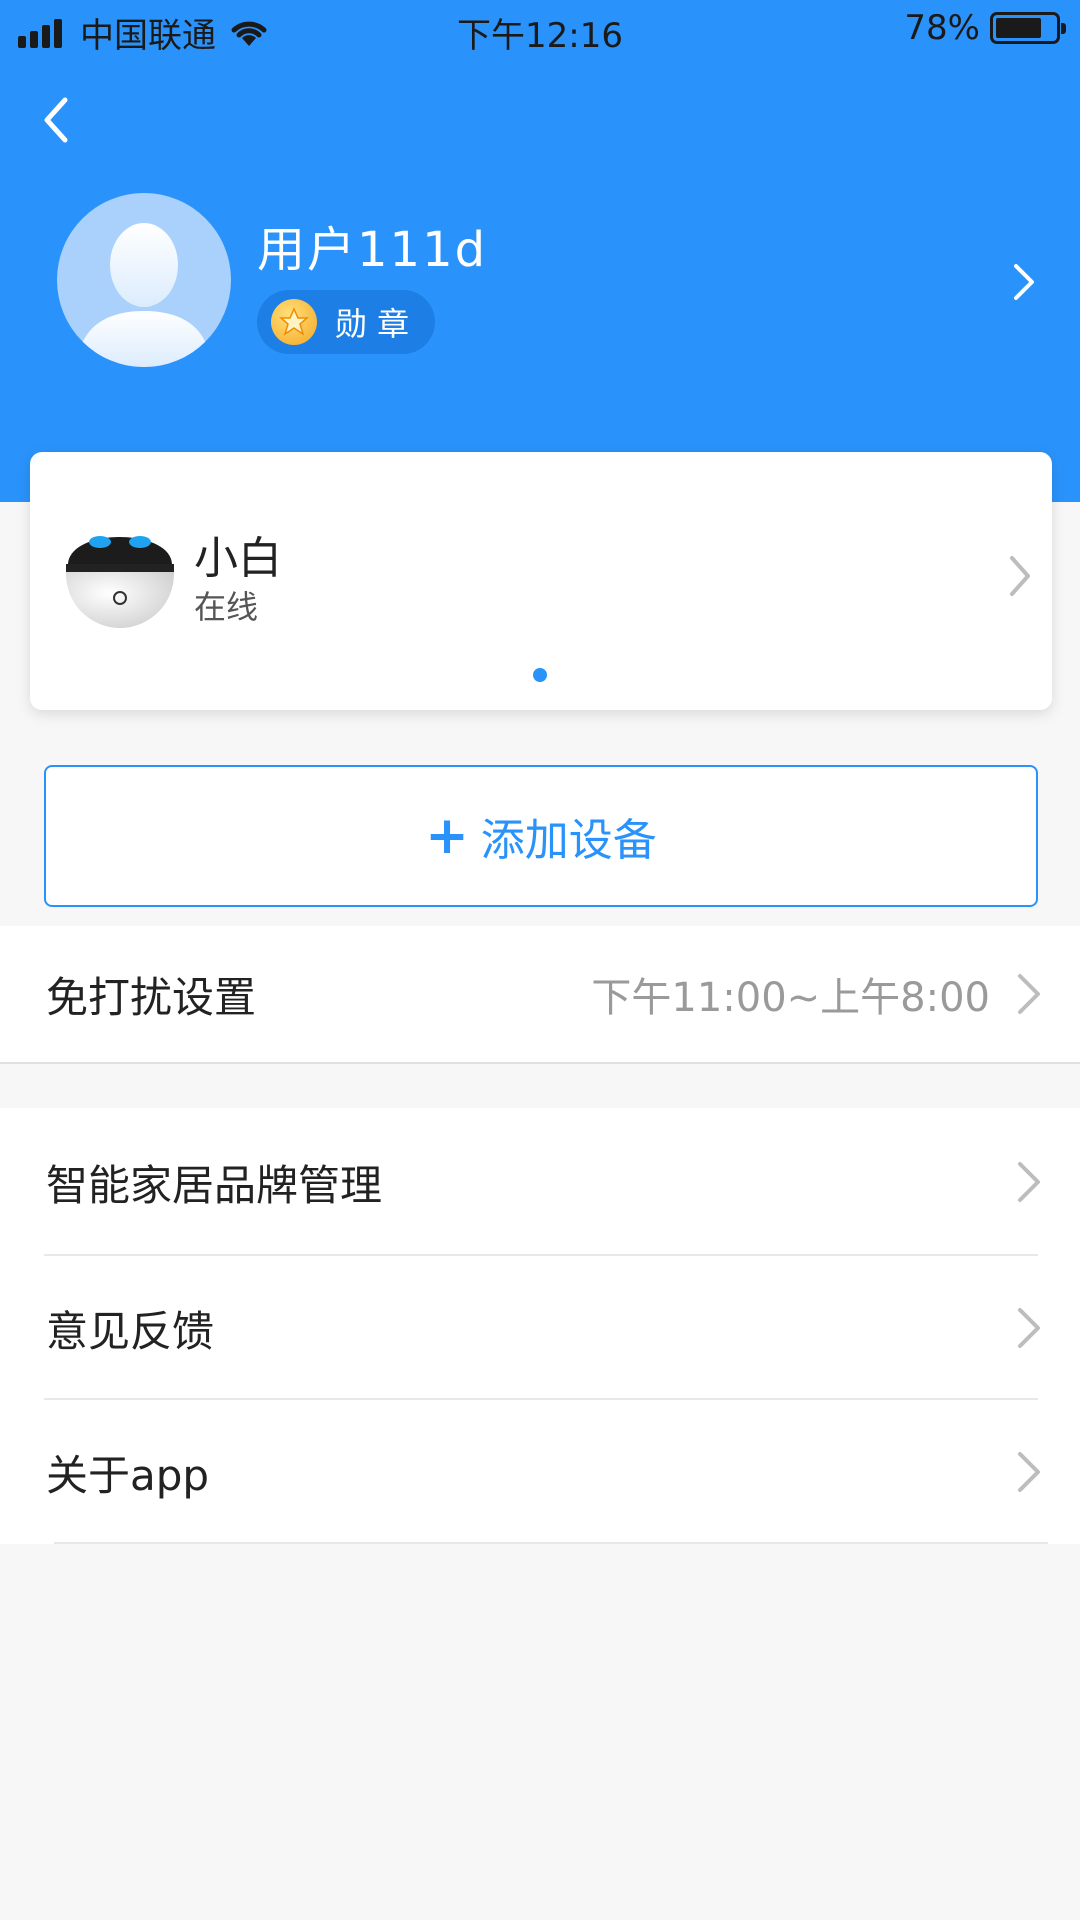  Describe the element at coordinates (128, 1475) in the screenshot. I see `menu-item-label: 关于app` at that location.